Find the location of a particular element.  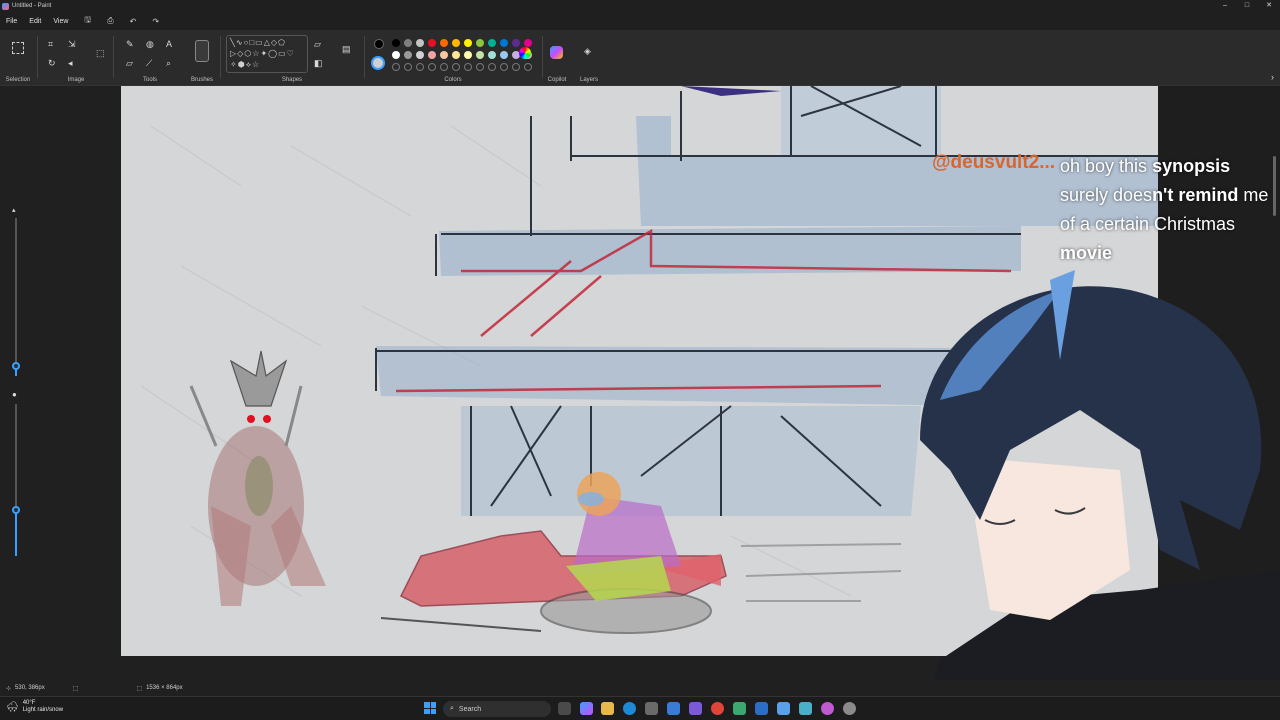

paint-taskbar-icon is located at coordinates (805, 708).